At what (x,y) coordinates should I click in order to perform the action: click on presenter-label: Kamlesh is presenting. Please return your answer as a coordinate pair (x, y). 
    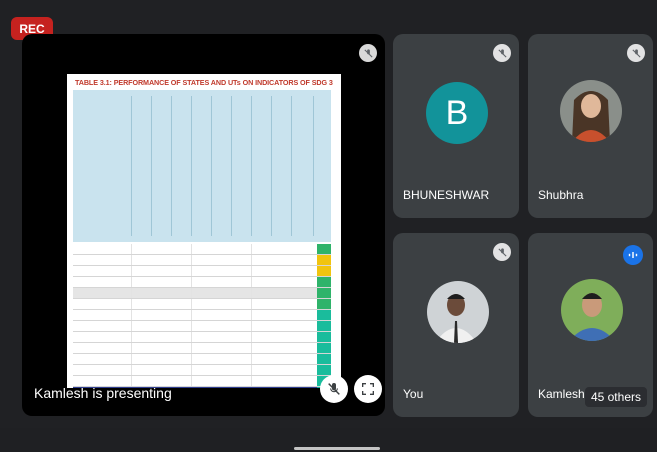
    Looking at the image, I should click on (103, 393).